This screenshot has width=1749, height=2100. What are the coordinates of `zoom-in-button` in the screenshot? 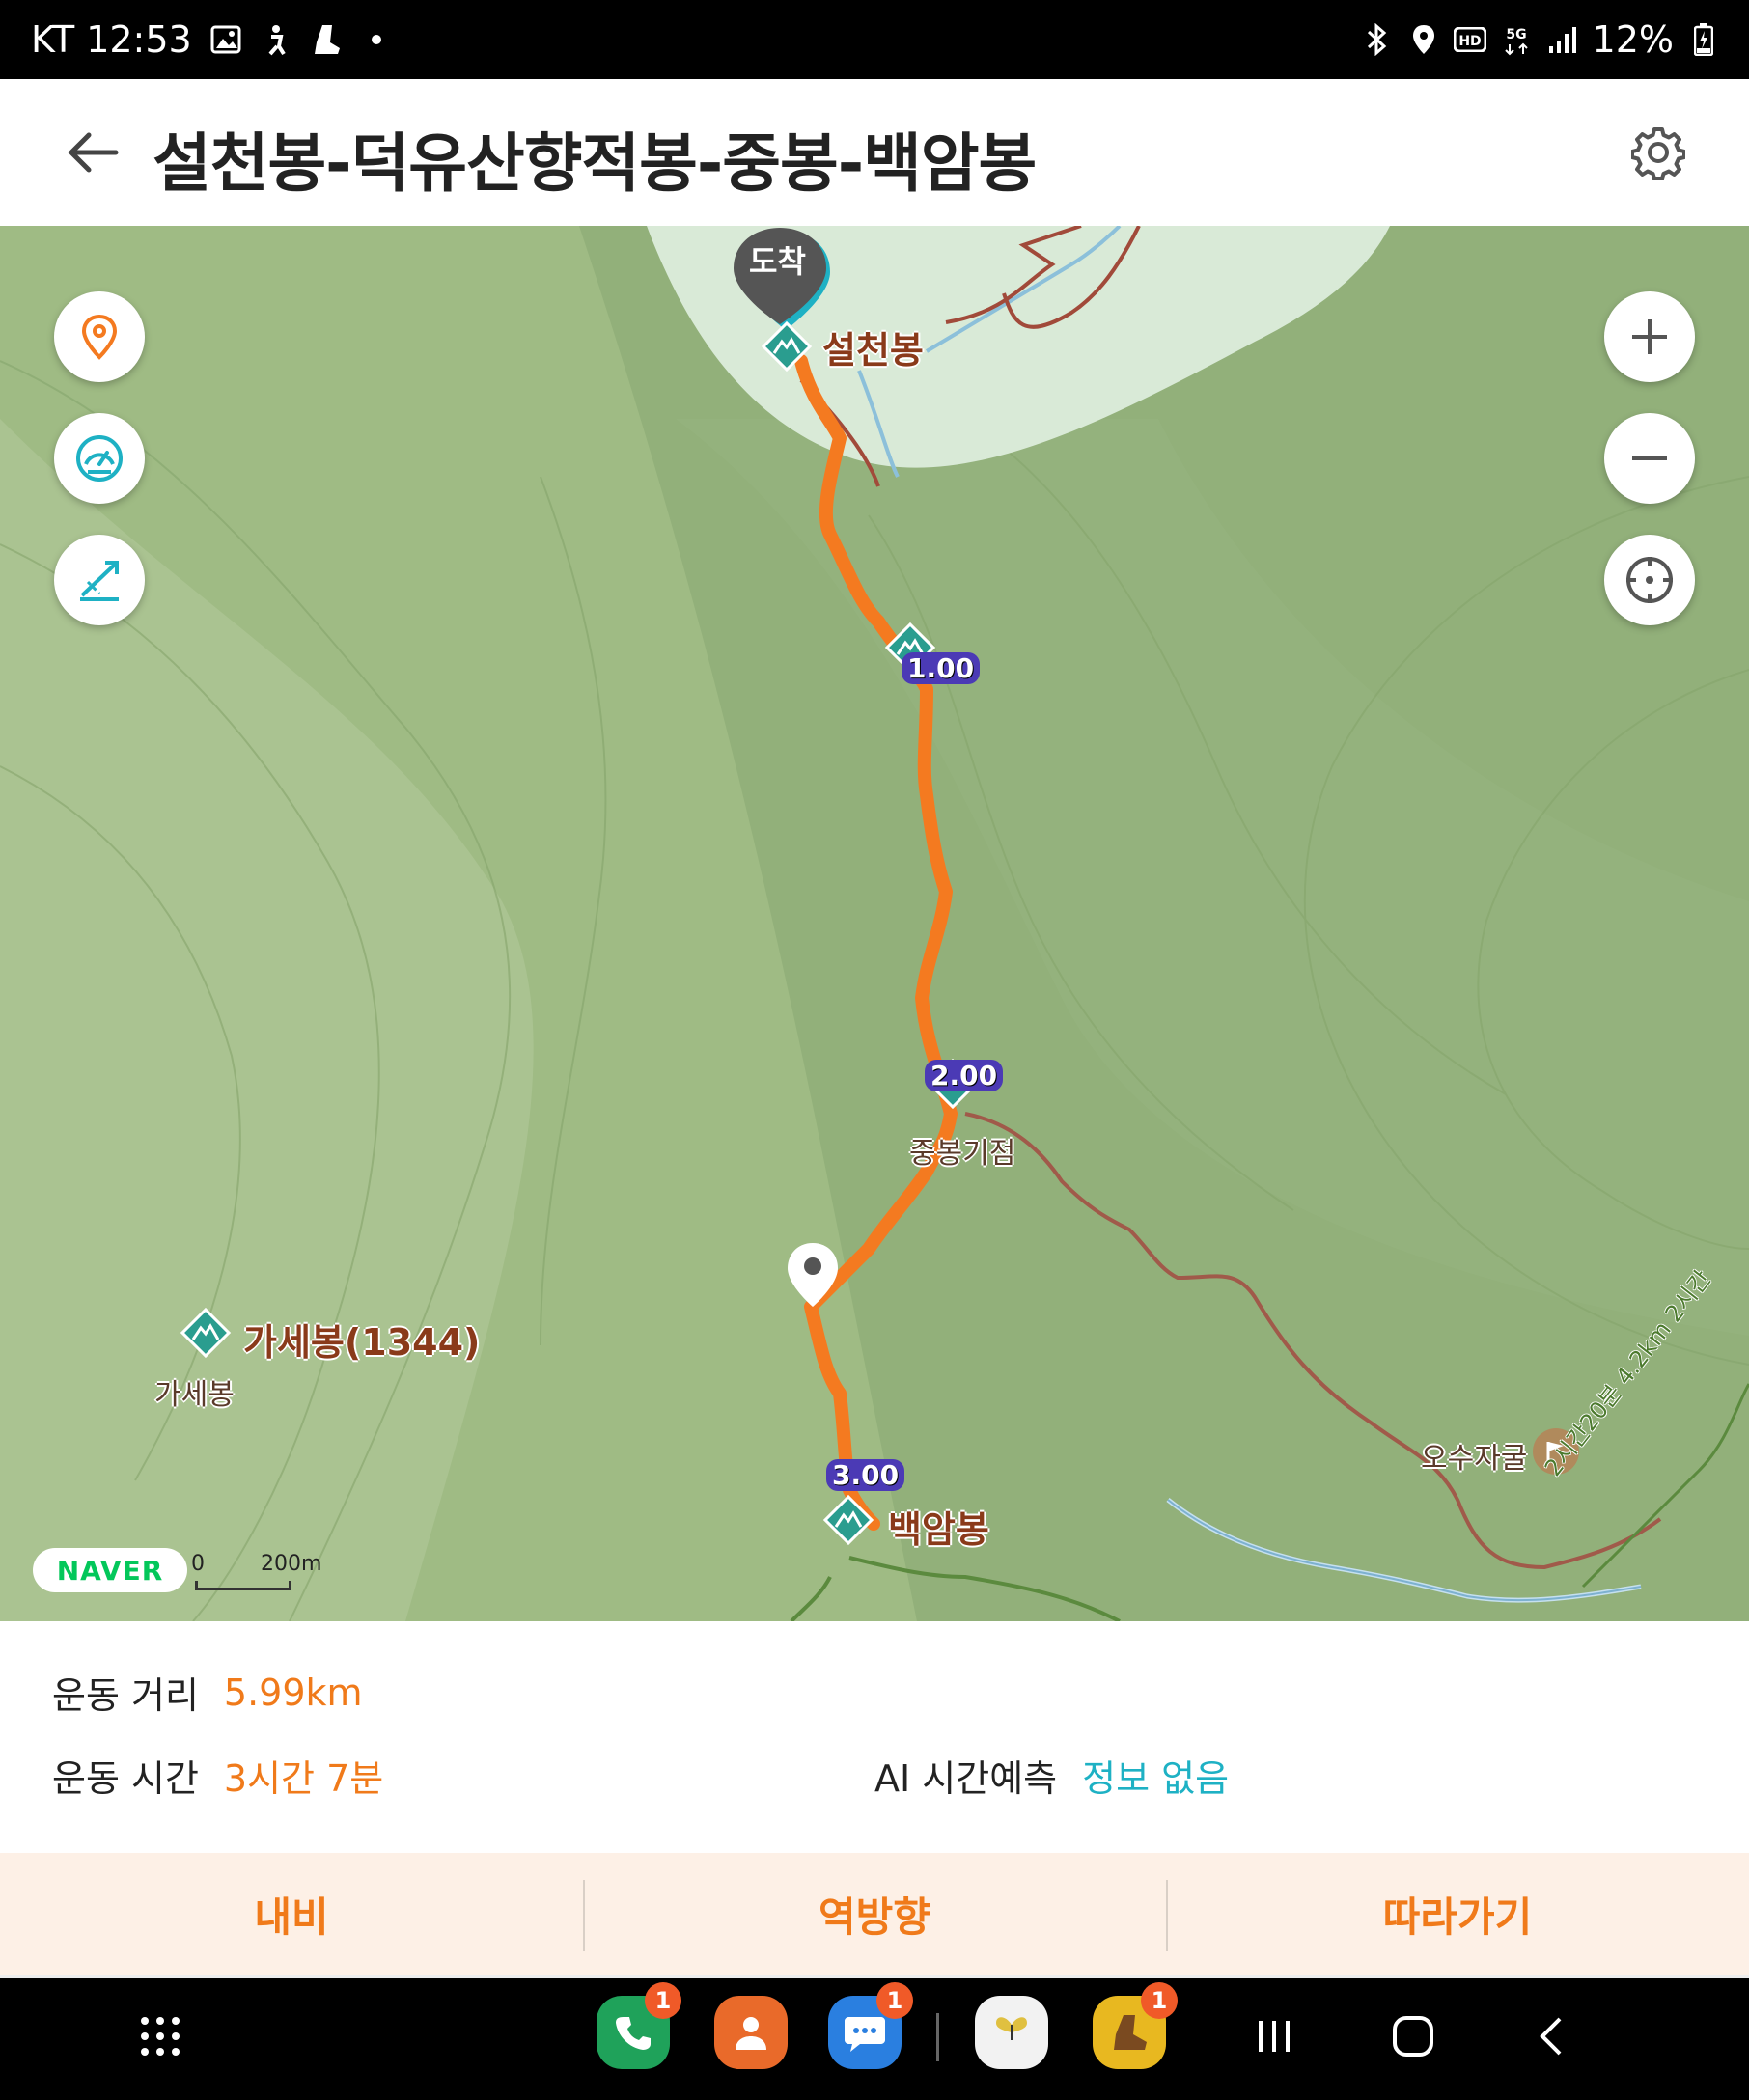 It's located at (1649, 336).